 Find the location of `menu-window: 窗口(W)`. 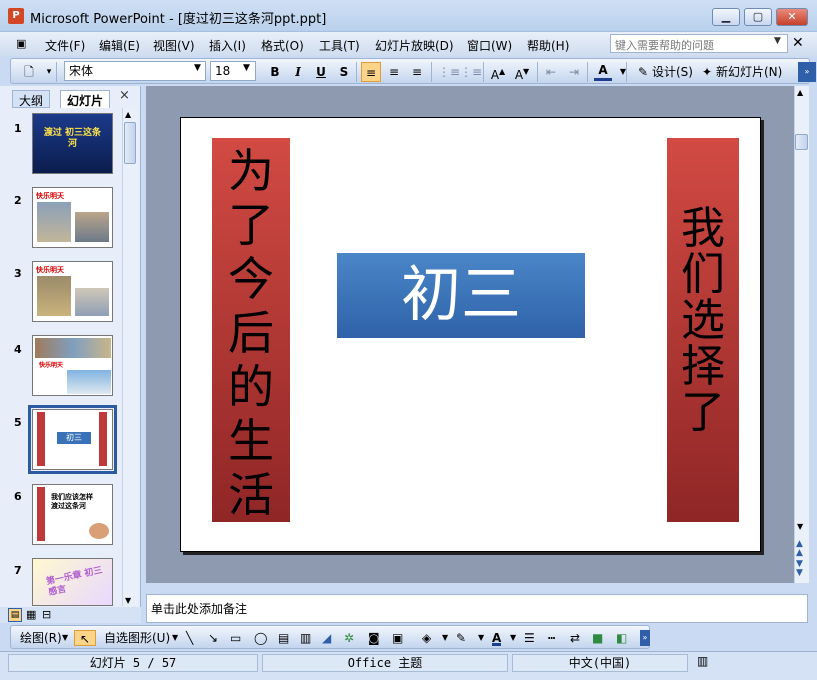

menu-window: 窗口(W) is located at coordinates (489, 45).